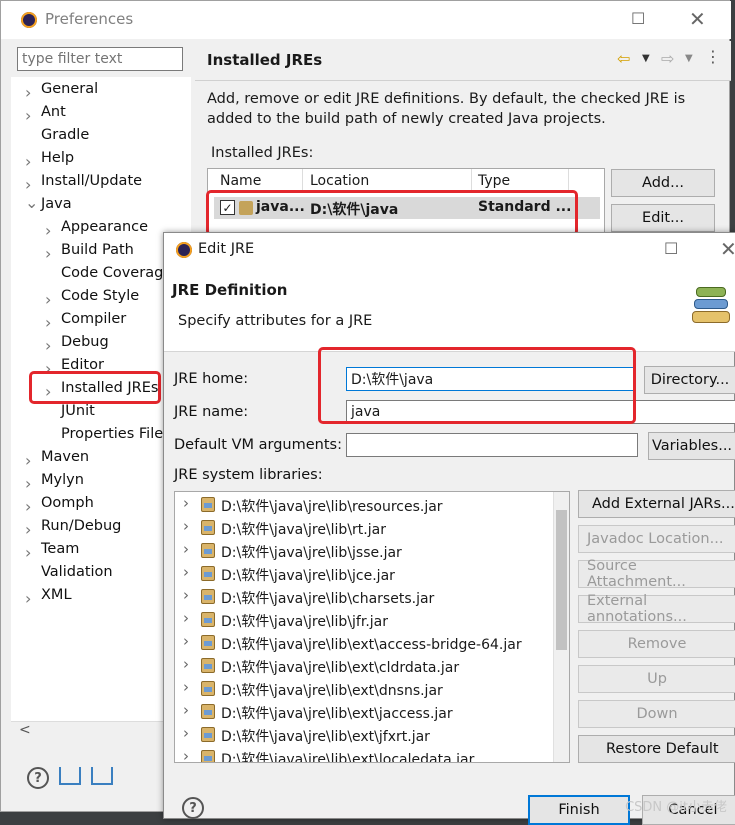 Image resolution: width=735 pixels, height=825 pixels. I want to click on tree-item: General, so click(69, 89).